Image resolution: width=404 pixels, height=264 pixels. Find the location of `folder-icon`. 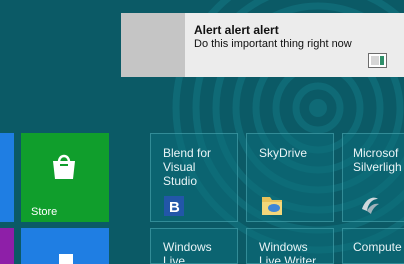

folder-icon is located at coordinates (272, 206).